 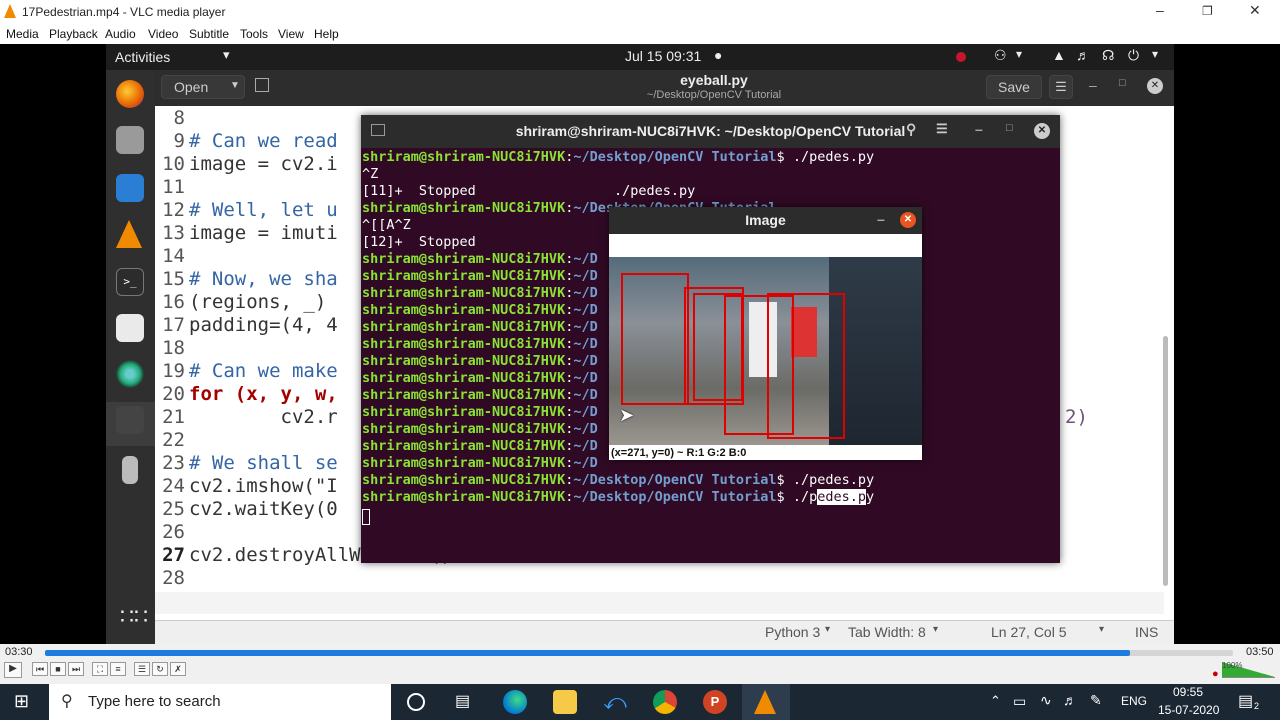 I want to click on taskbar-date: 15-07-2020, so click(x=1188, y=710).